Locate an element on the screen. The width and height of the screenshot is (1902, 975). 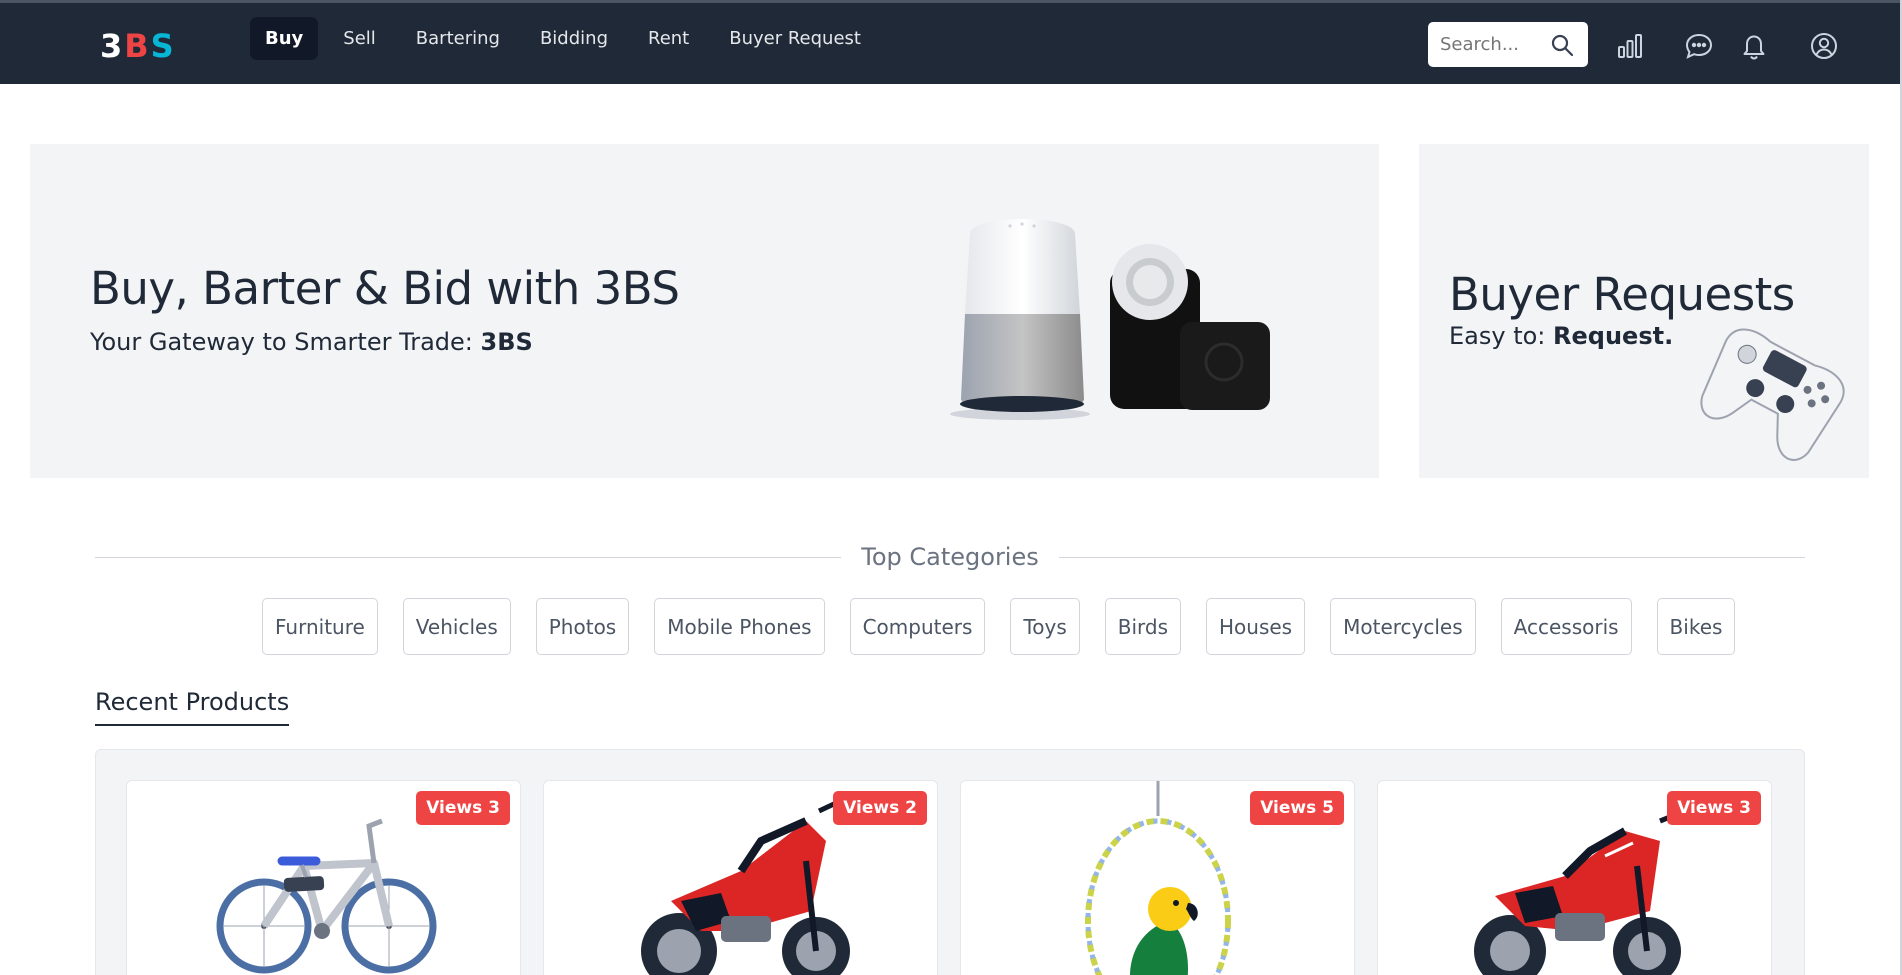
category-chip: Toys is located at coordinates (1045, 626).